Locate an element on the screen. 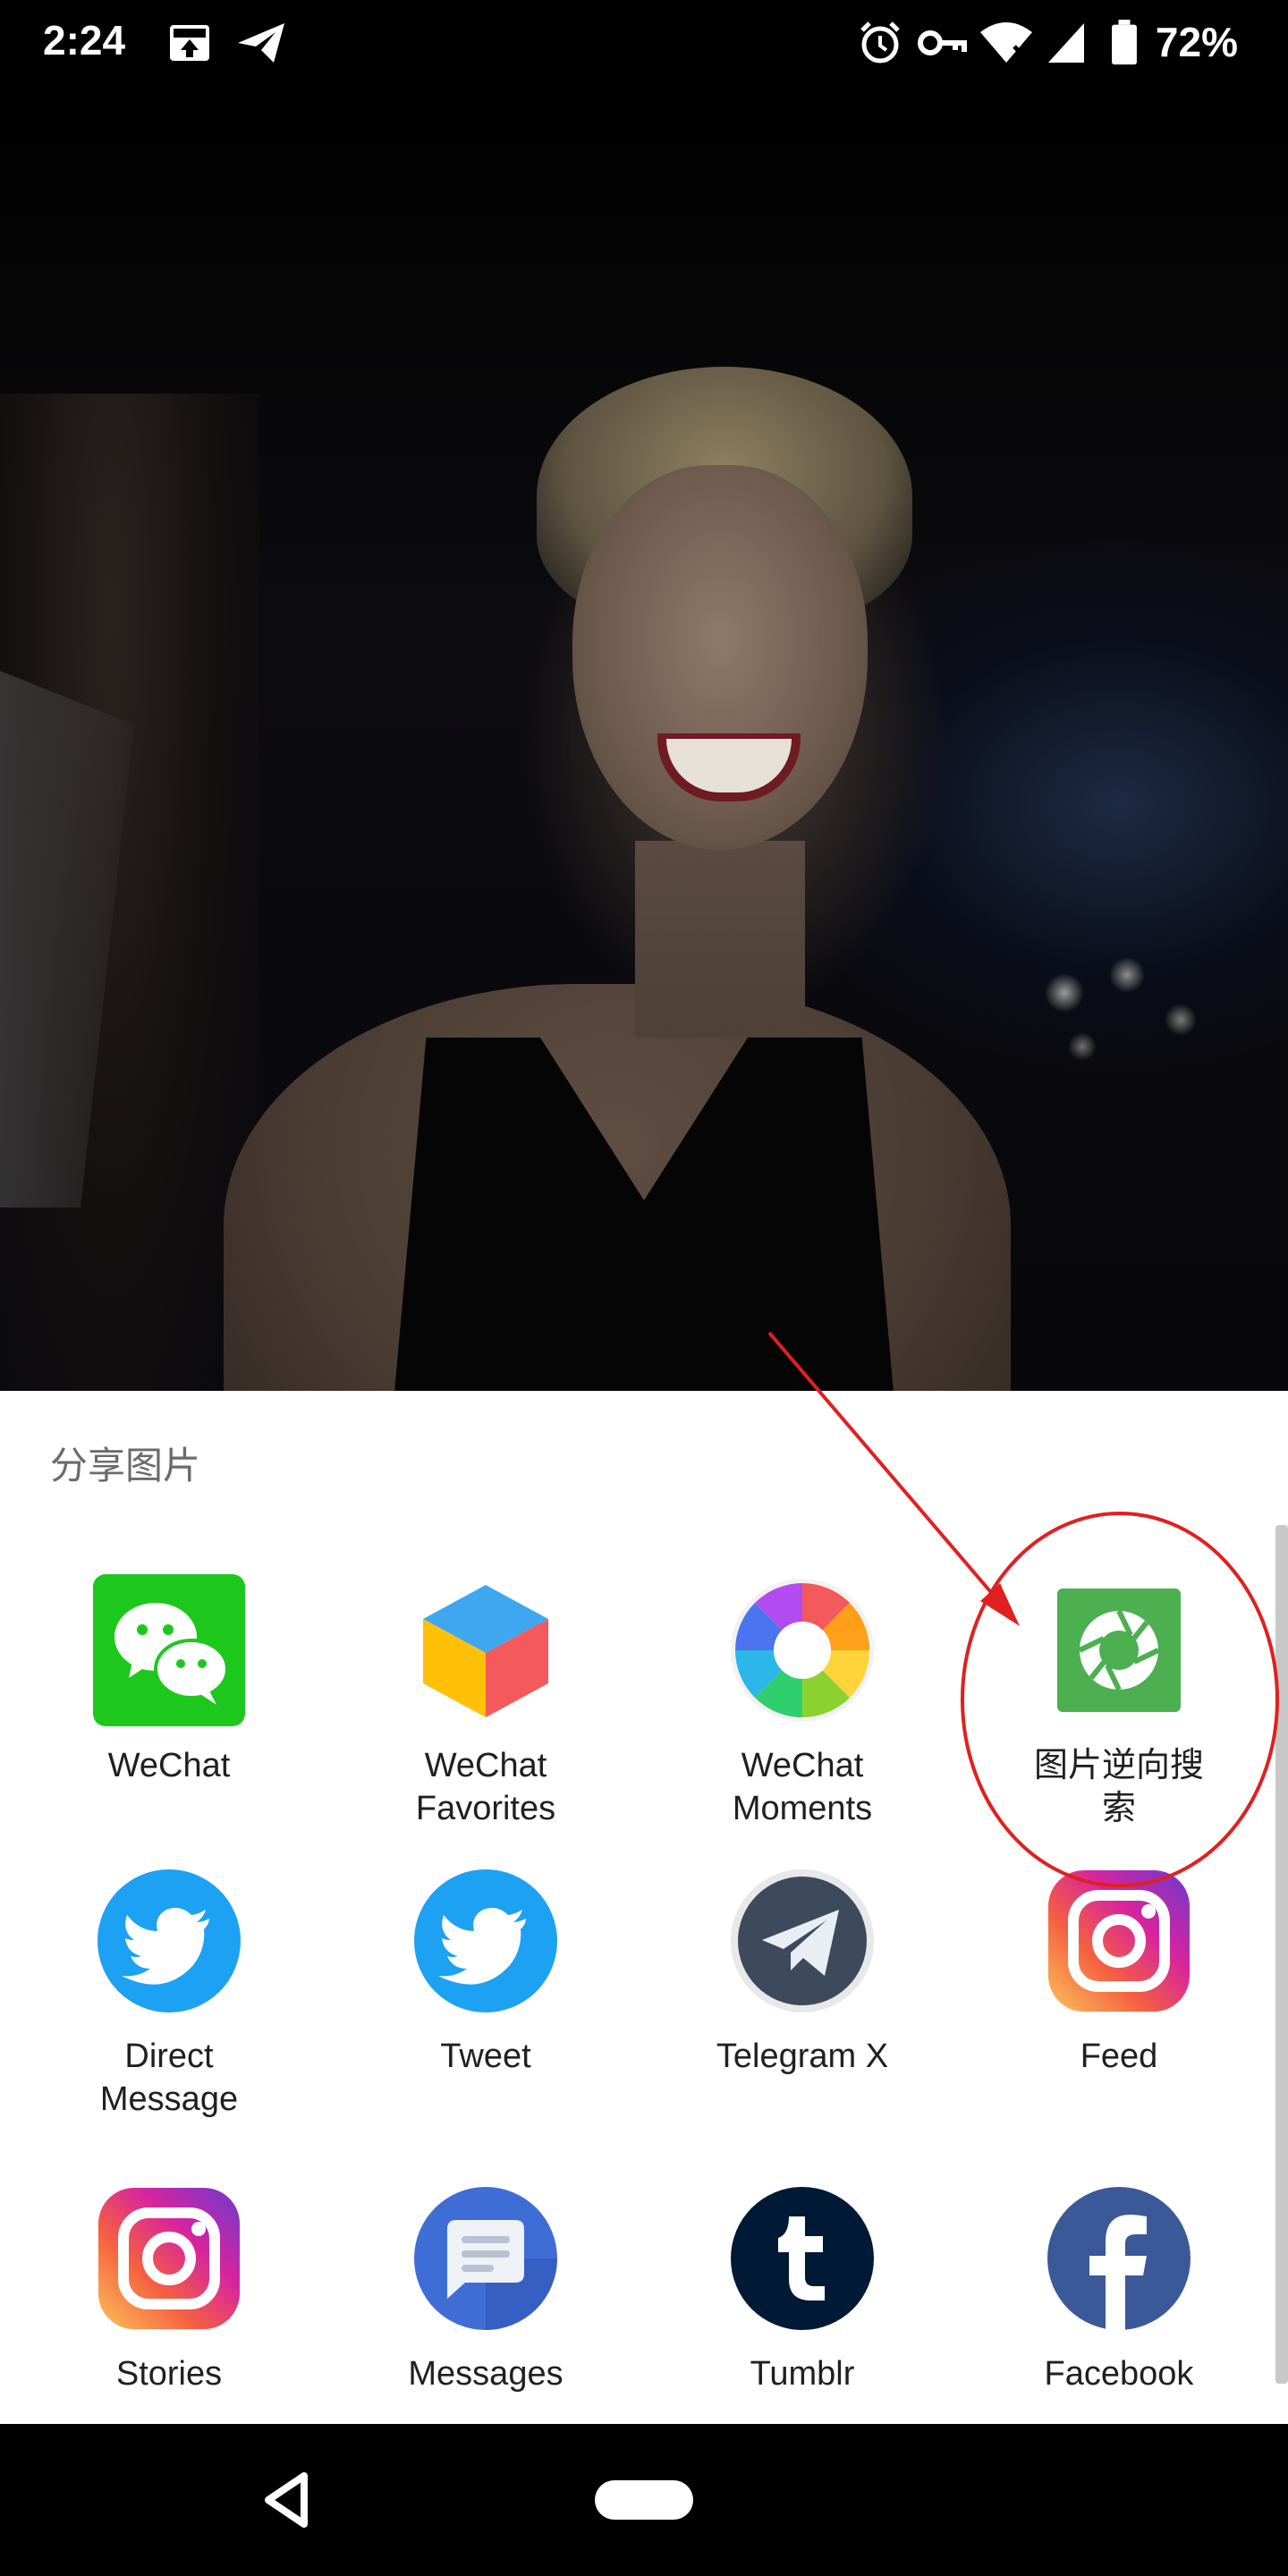 This screenshot has width=1288, height=2576. share-target-tumblr: Tumblr is located at coordinates (802, 2288).